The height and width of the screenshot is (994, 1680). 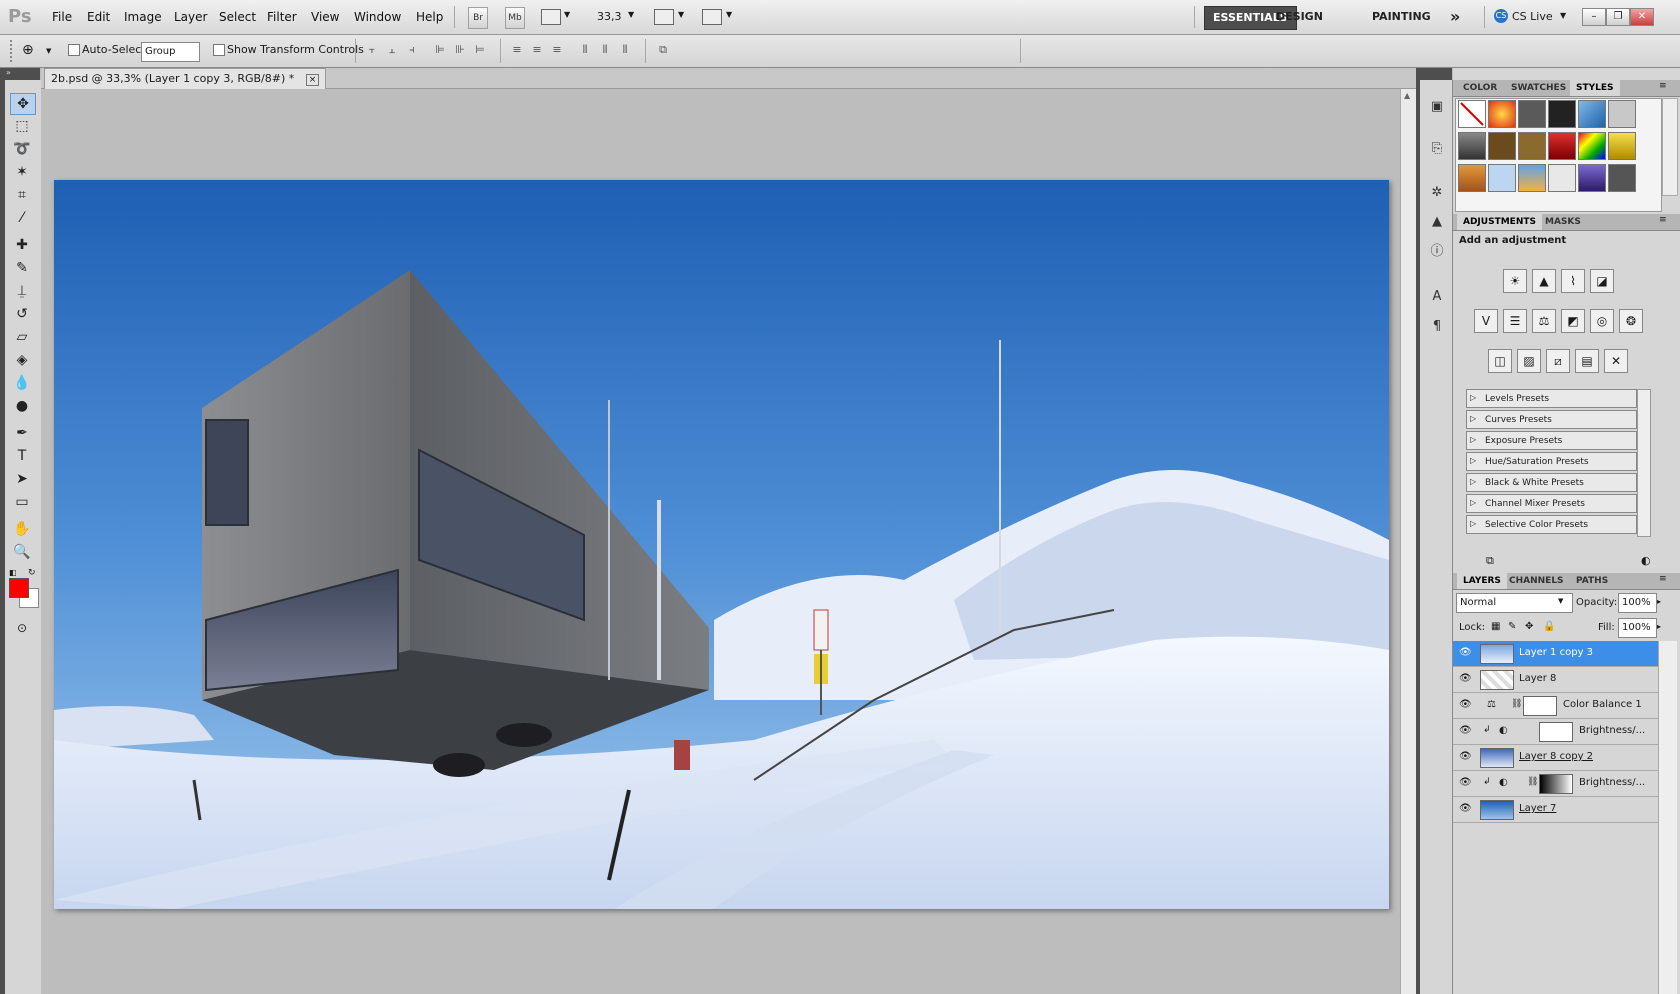 What do you see at coordinates (1408, 541) in the screenshot?
I see `vertical-scrollbar: ▲` at bounding box center [1408, 541].